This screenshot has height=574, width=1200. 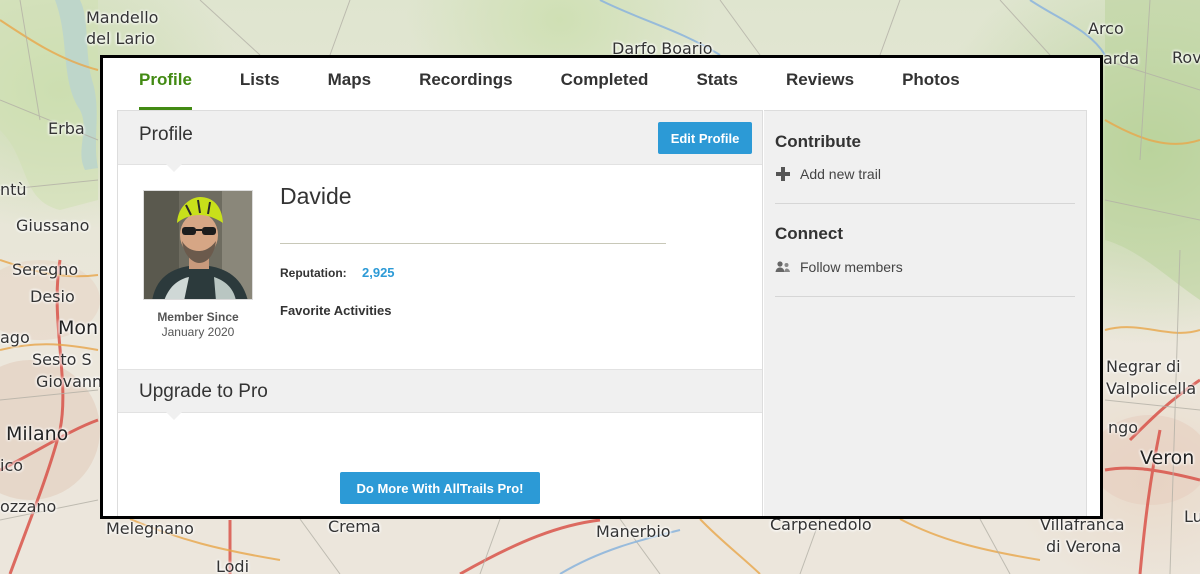 I want to click on map-place-label: arda, so click(x=1121, y=58).